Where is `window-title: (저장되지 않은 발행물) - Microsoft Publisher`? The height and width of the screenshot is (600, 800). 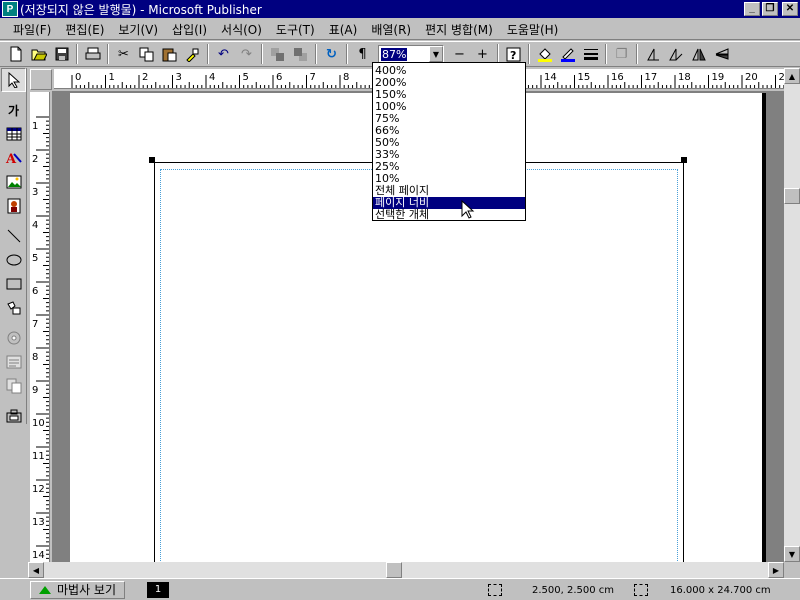
window-title: (저장되지 않은 발행물) - Microsoft Publisher is located at coordinates (141, 9).